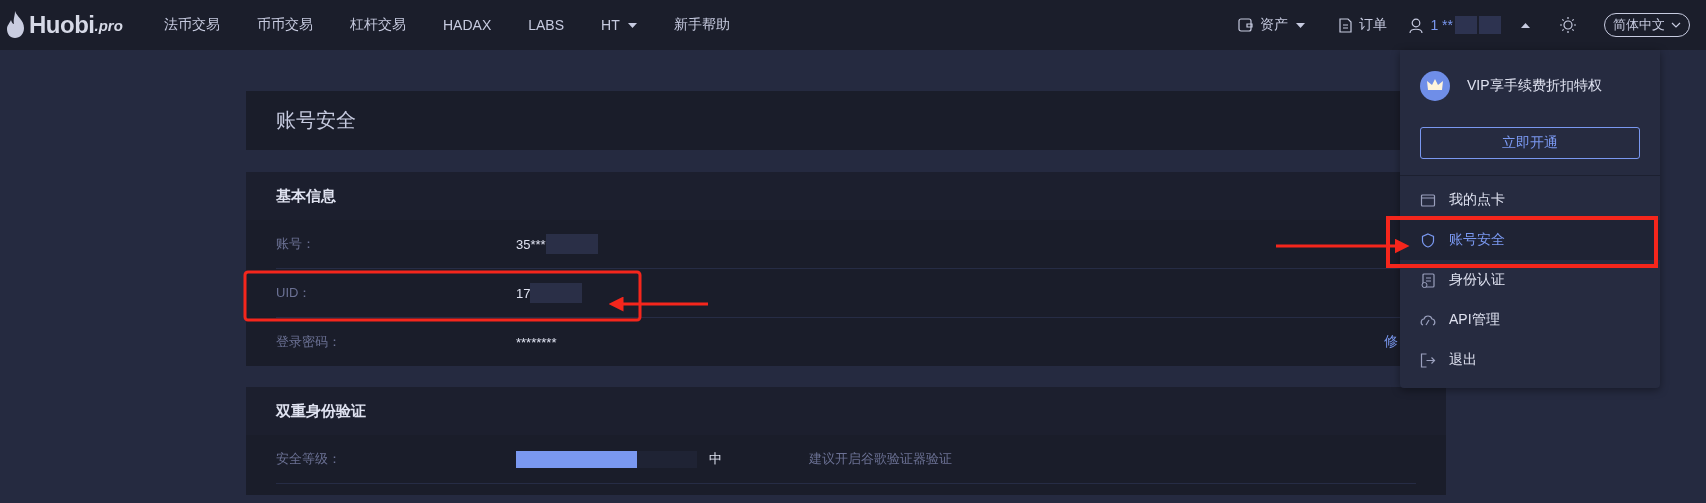  I want to click on menu-item: 账号安全, so click(1530, 240).